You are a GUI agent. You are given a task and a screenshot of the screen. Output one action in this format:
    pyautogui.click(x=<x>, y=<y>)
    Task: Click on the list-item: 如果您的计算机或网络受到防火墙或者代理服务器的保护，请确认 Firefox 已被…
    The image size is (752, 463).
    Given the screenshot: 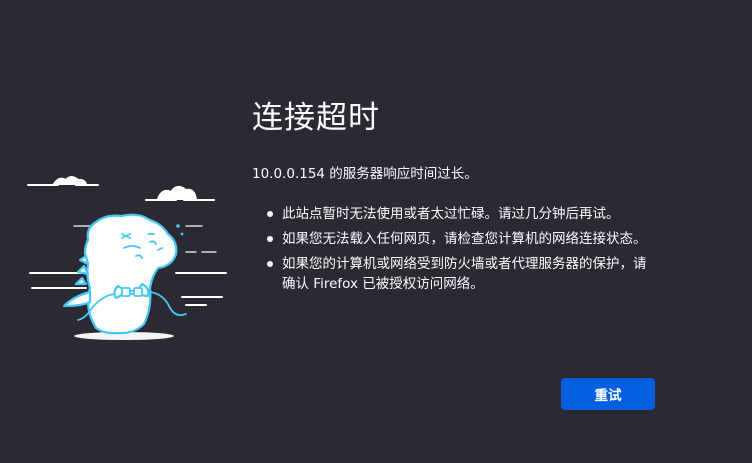 What is the action you would take?
    pyautogui.click(x=455, y=274)
    